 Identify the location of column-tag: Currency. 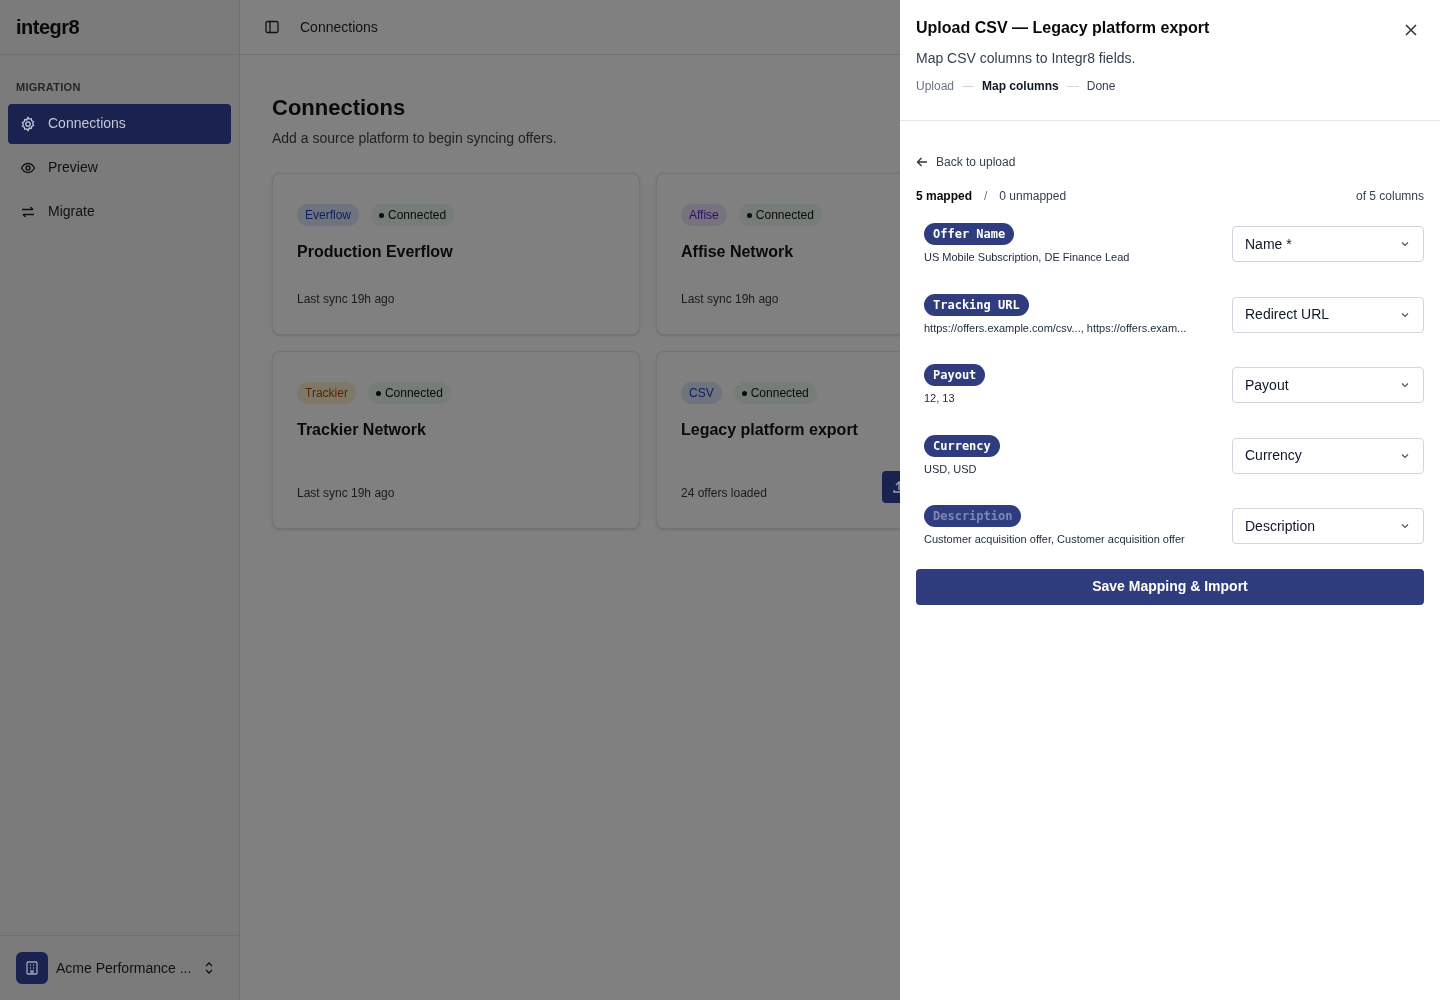
(962, 445).